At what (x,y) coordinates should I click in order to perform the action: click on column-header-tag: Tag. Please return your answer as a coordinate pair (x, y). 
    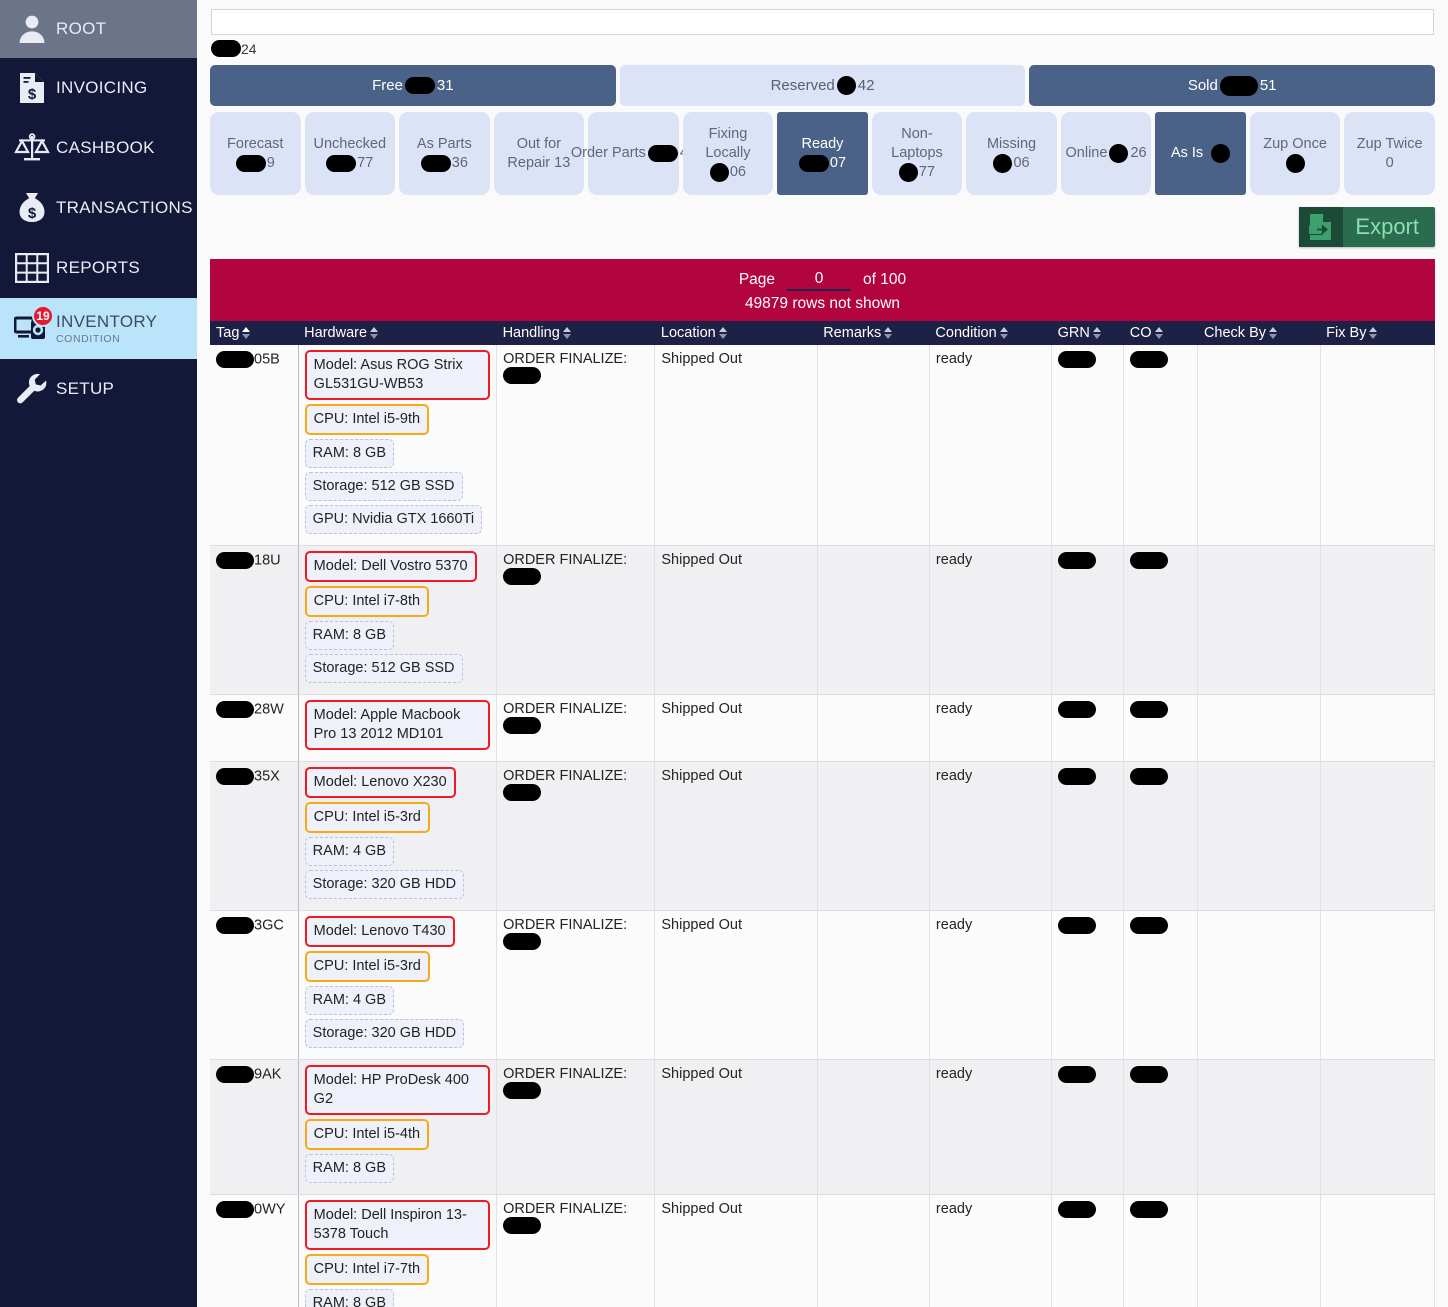
    Looking at the image, I should click on (254, 333).